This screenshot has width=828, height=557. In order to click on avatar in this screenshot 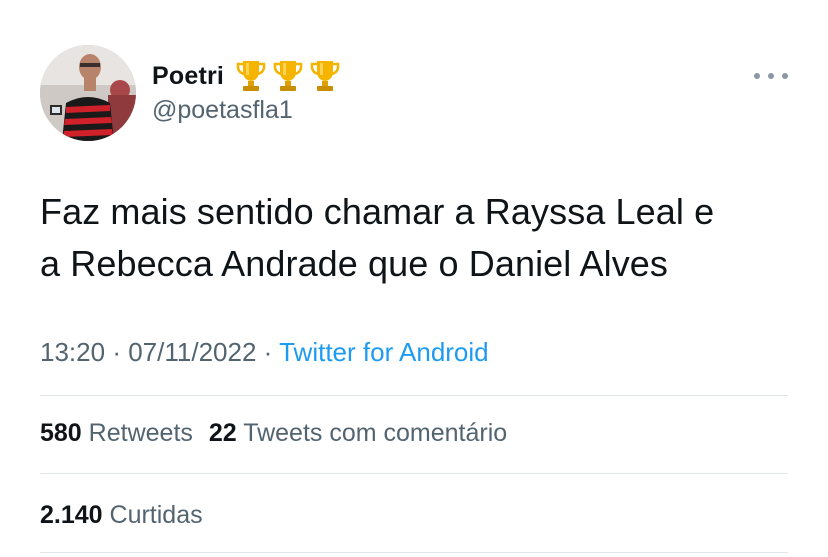, I will do `click(88, 93)`.